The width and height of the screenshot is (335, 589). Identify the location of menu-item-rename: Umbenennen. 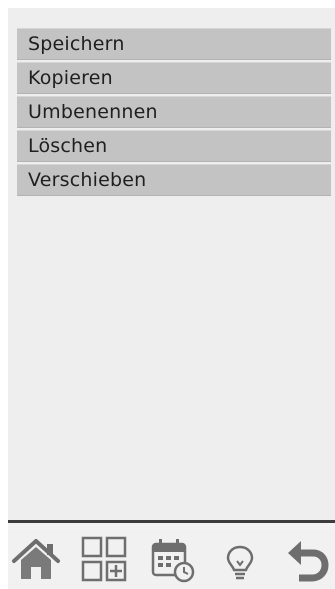
(174, 112).